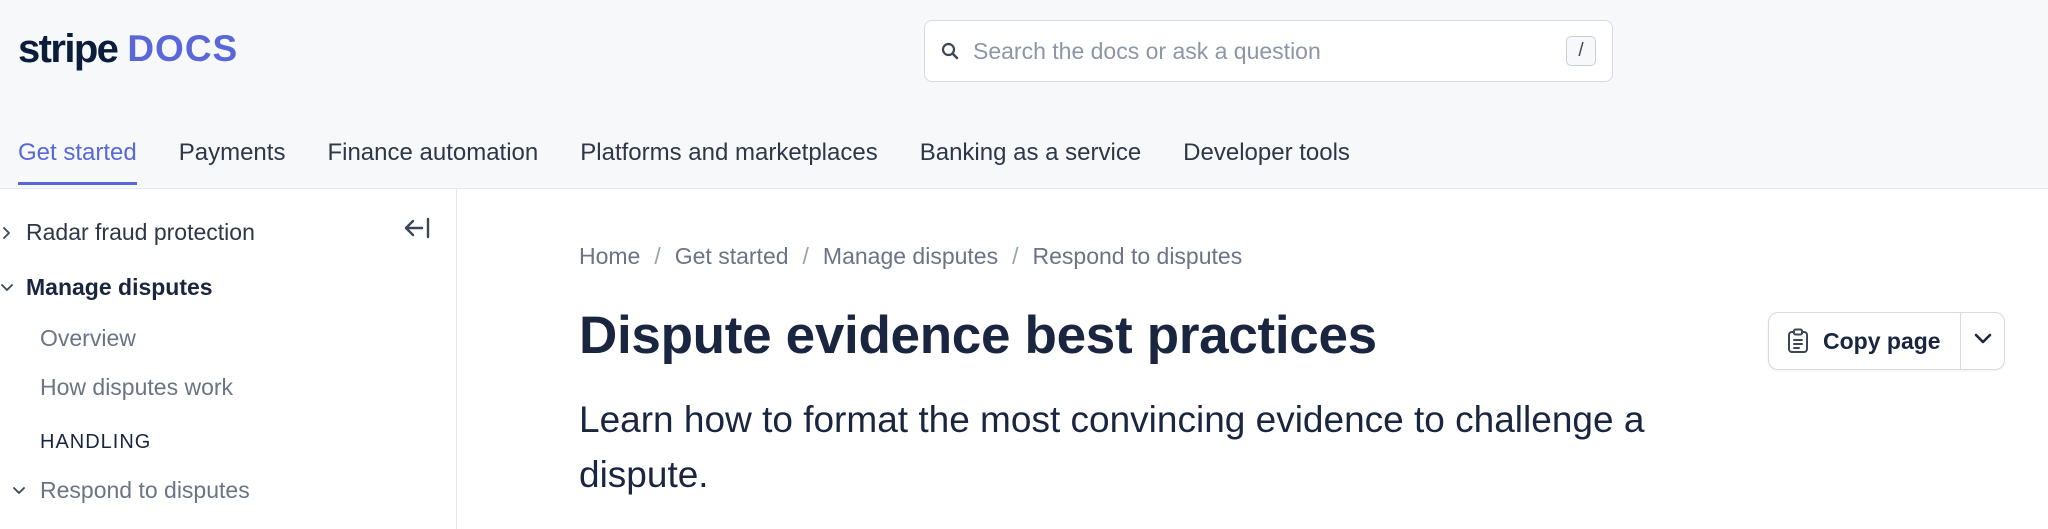  Describe the element at coordinates (1138, 256) in the screenshot. I see `breadcrumb-respond-to-disputes: Respond to disputes` at that location.